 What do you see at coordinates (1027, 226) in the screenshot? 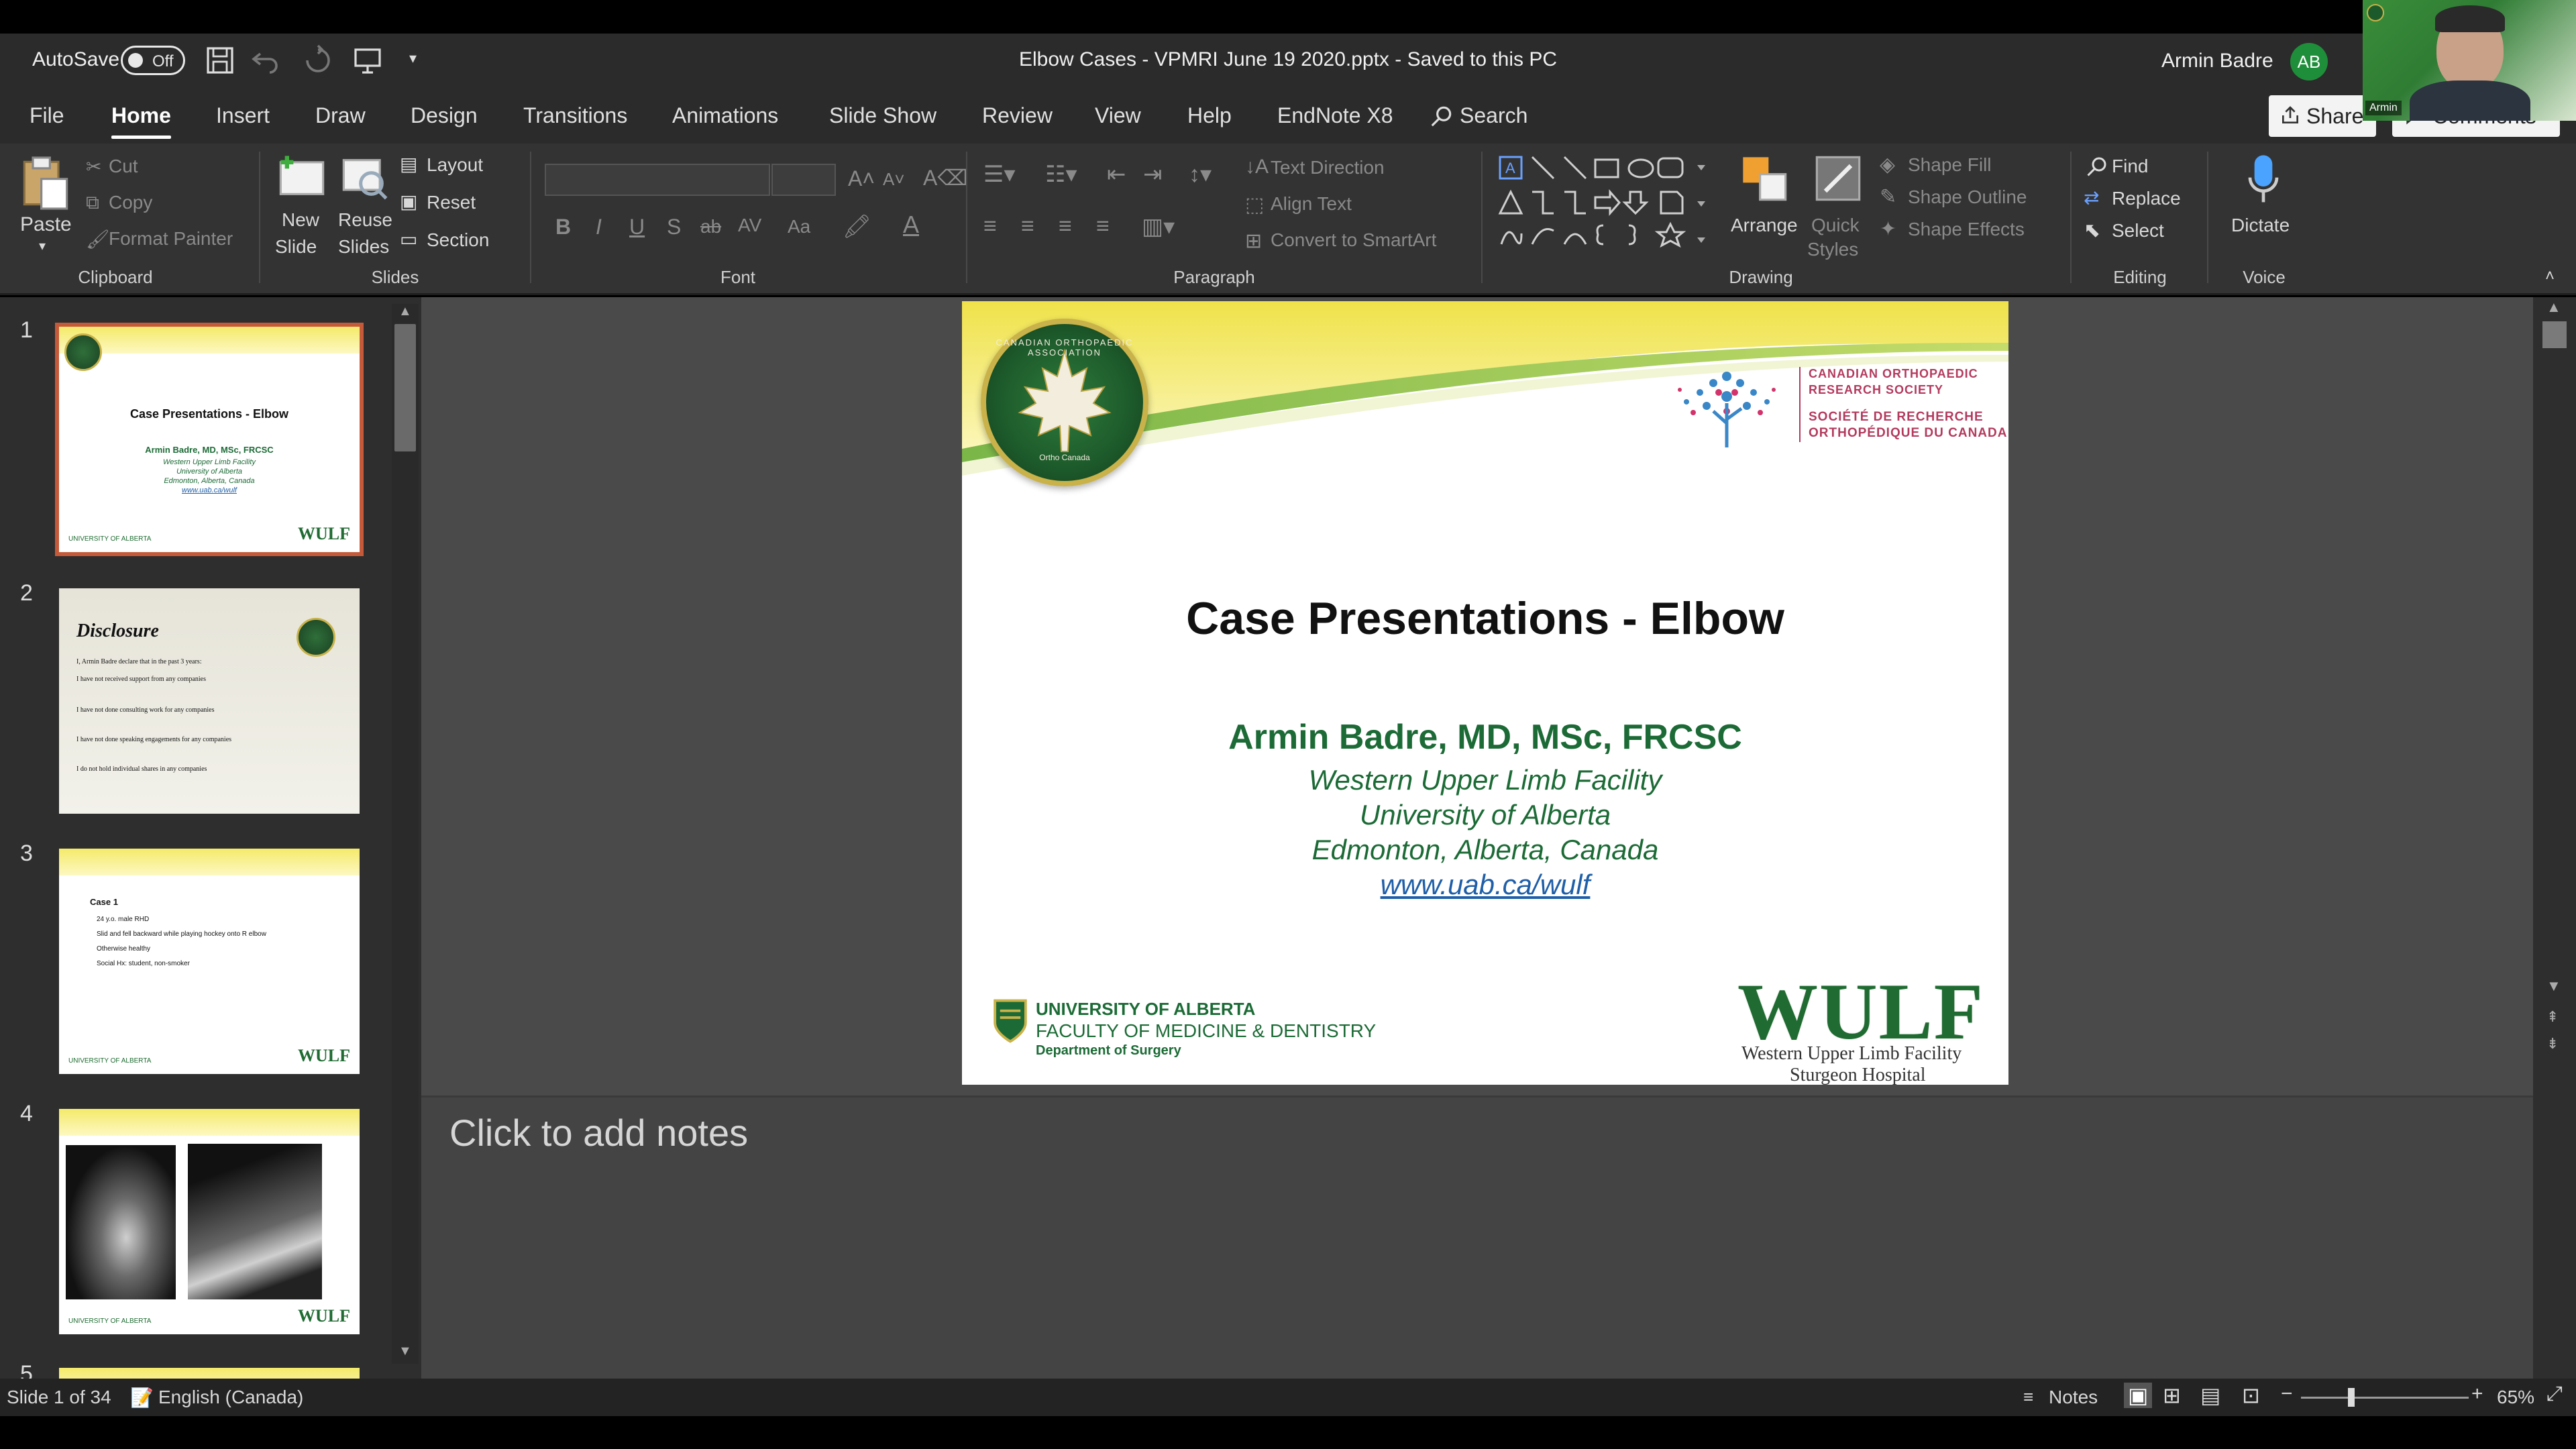
I see `align-center-icon: ≡` at bounding box center [1027, 226].